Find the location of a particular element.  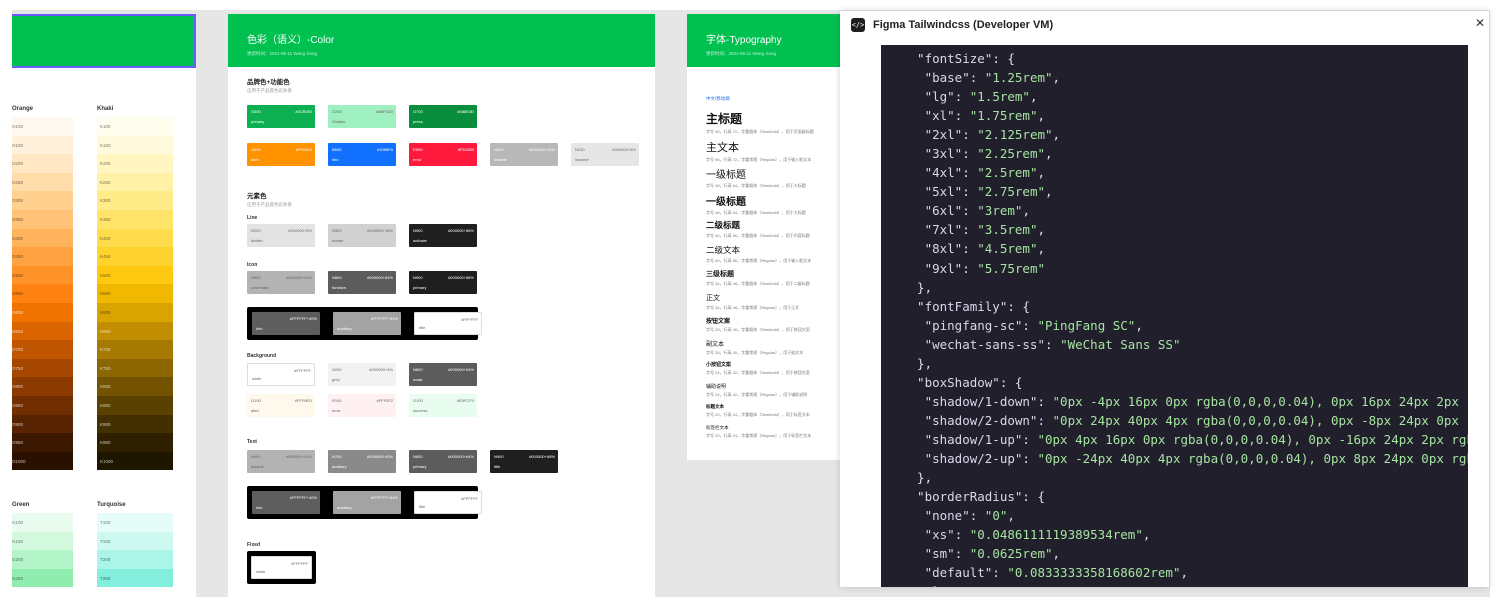

palette-swatch: T250 is located at coordinates (135, 578).